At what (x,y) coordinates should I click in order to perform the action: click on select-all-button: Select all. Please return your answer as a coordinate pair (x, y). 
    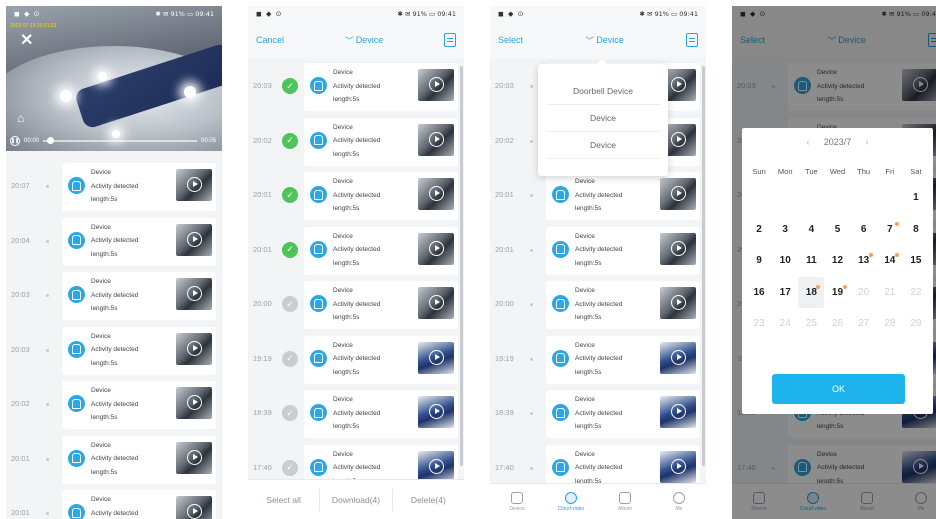
    Looking at the image, I should click on (283, 500).